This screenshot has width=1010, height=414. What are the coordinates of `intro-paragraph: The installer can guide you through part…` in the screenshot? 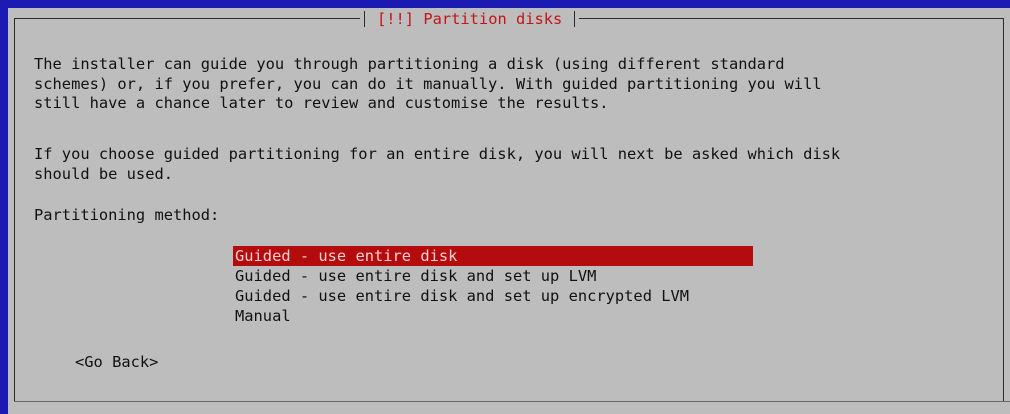 It's located at (428, 83).